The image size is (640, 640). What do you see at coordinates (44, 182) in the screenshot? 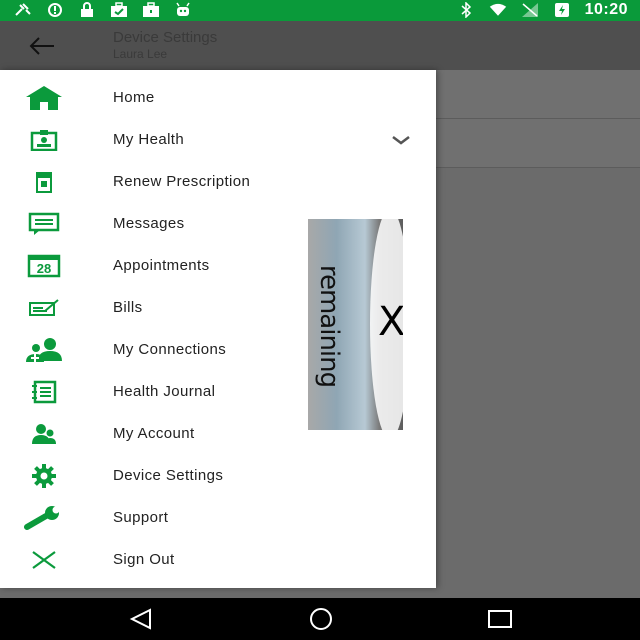
I see `prescription-icon` at bounding box center [44, 182].